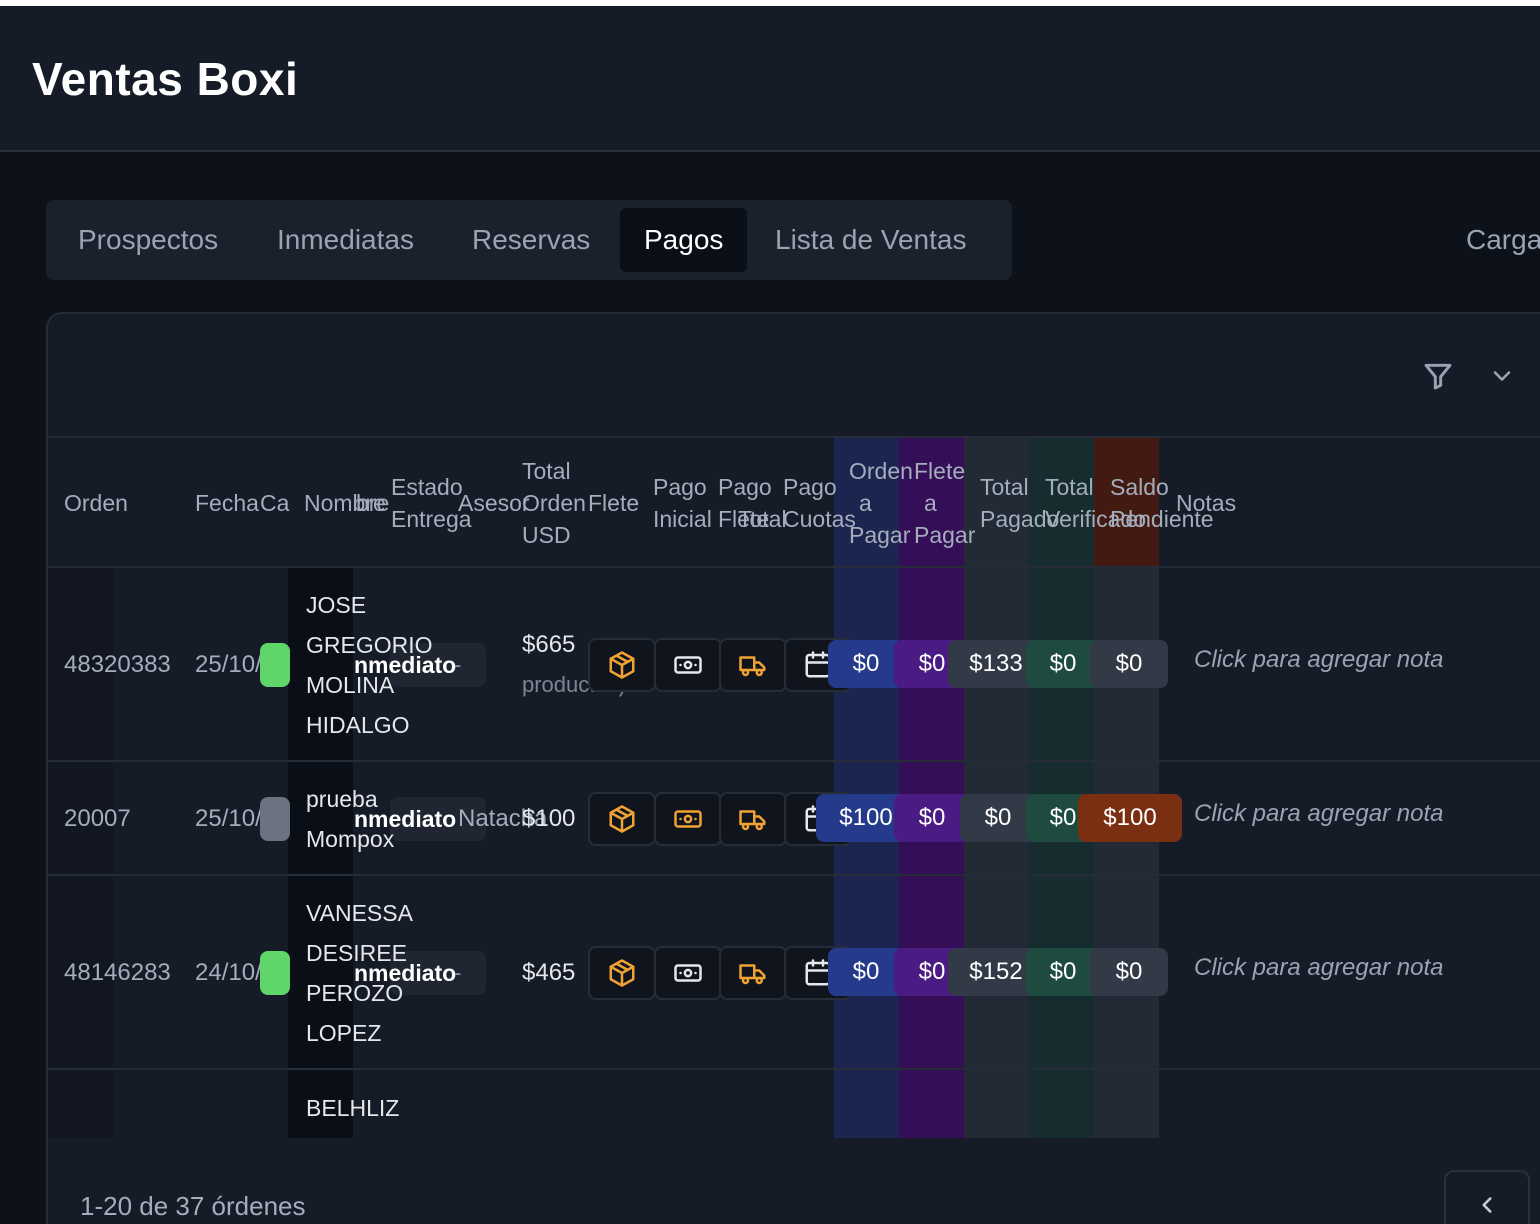  I want to click on header-estado-entrega-1: Estado, so click(427, 487).